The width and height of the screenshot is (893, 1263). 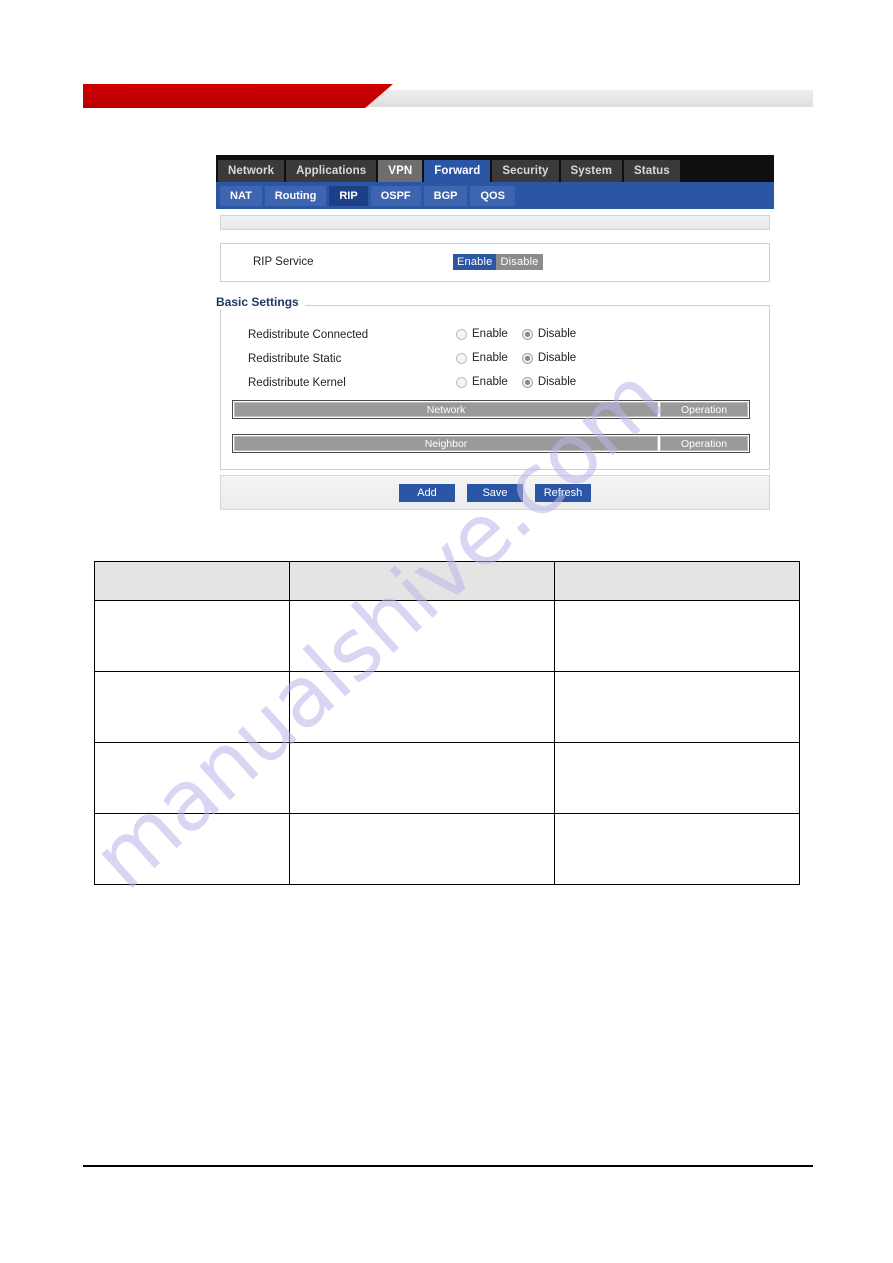 I want to click on action-button-bar: Add Save Refresh, so click(x=495, y=492).